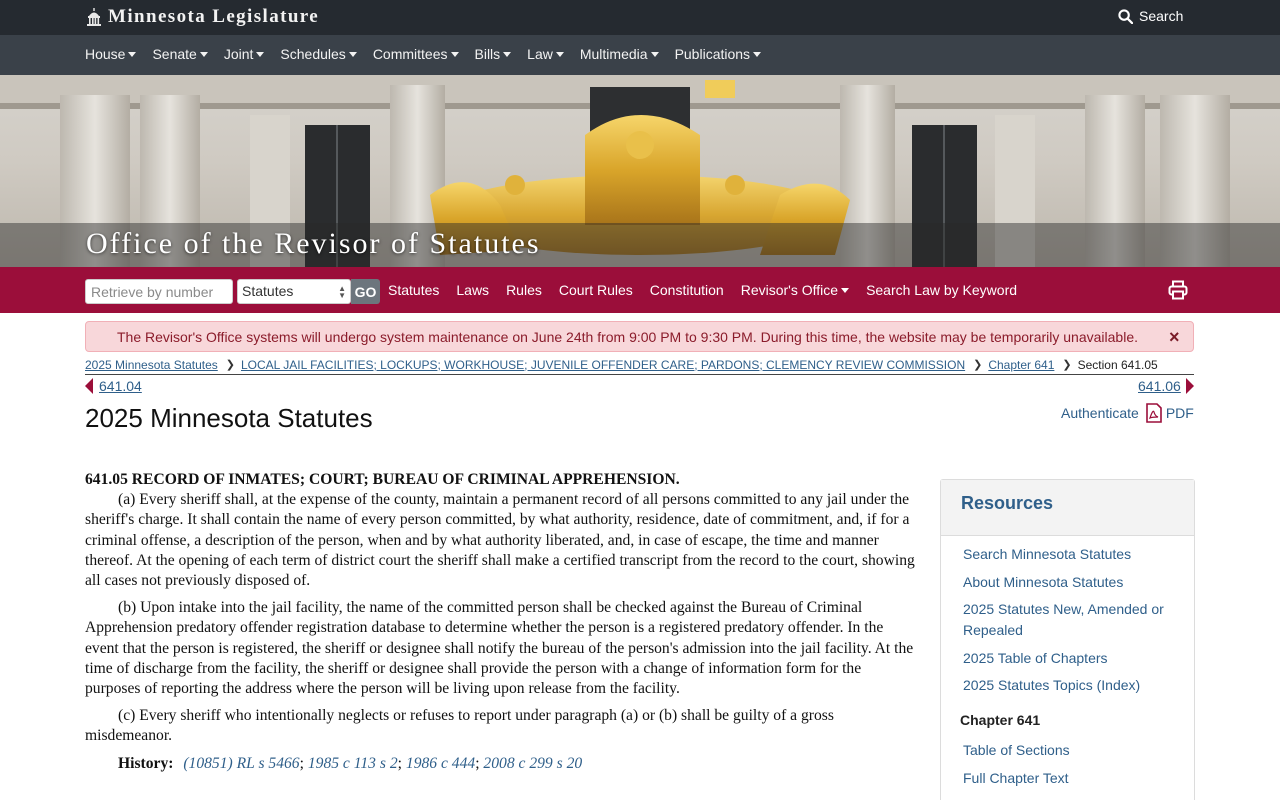 This screenshot has width=1280, height=800. Describe the element at coordinates (1021, 365) in the screenshot. I see `breadcrumb-chapter: Chapter 641` at that location.